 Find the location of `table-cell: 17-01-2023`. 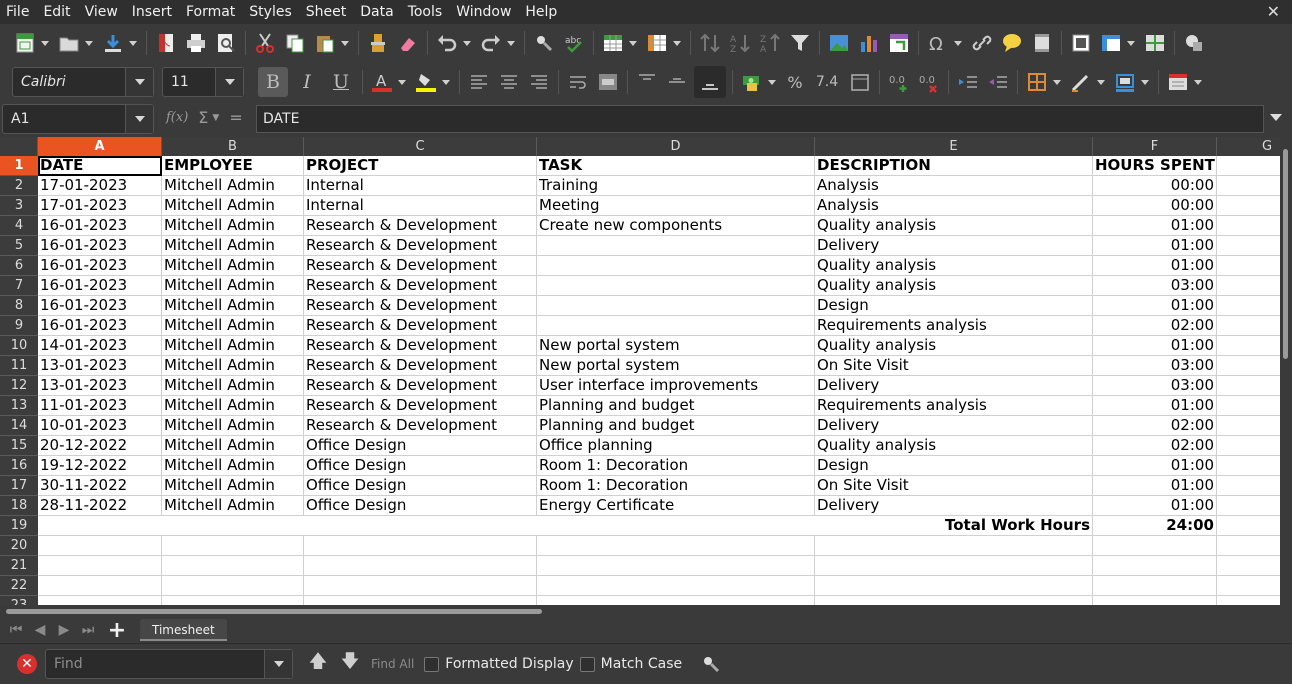

table-cell: 17-01-2023 is located at coordinates (100, 186).